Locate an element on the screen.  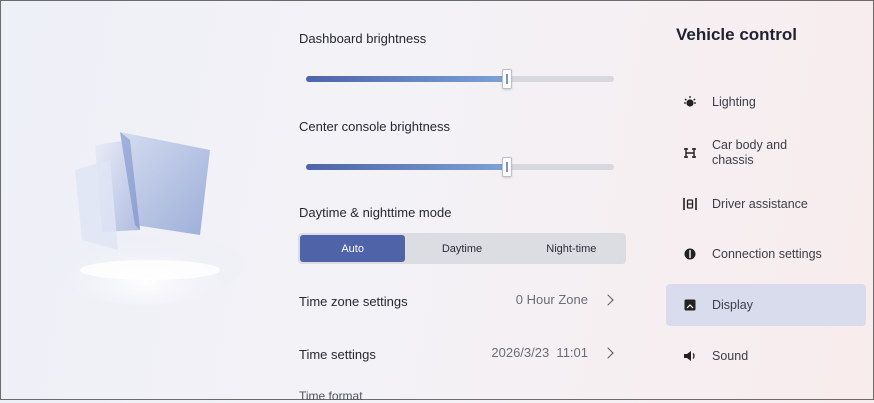
sound-icon is located at coordinates (690, 356).